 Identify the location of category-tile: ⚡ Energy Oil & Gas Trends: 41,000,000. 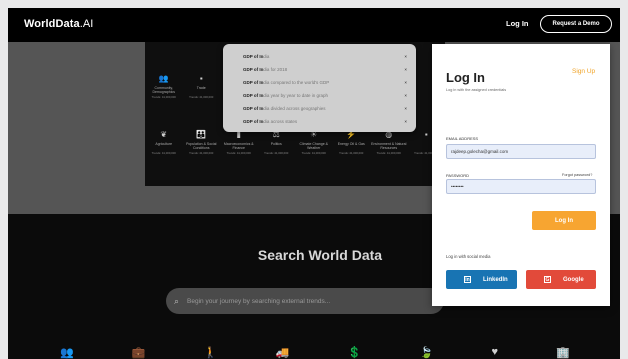
(352, 142).